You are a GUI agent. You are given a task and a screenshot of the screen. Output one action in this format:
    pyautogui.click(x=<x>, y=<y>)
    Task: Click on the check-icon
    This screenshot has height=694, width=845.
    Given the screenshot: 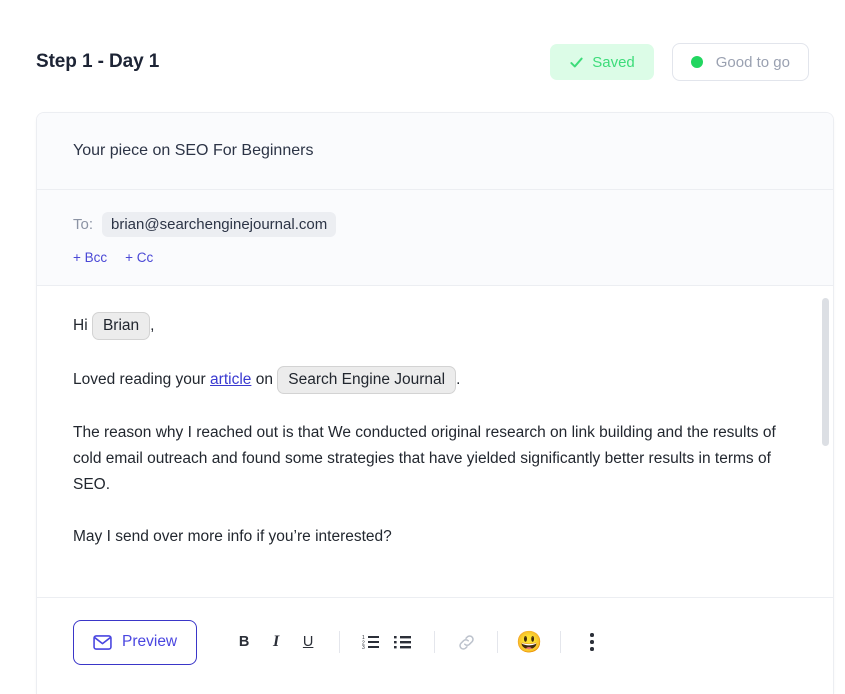 What is the action you would take?
    pyautogui.click(x=576, y=62)
    